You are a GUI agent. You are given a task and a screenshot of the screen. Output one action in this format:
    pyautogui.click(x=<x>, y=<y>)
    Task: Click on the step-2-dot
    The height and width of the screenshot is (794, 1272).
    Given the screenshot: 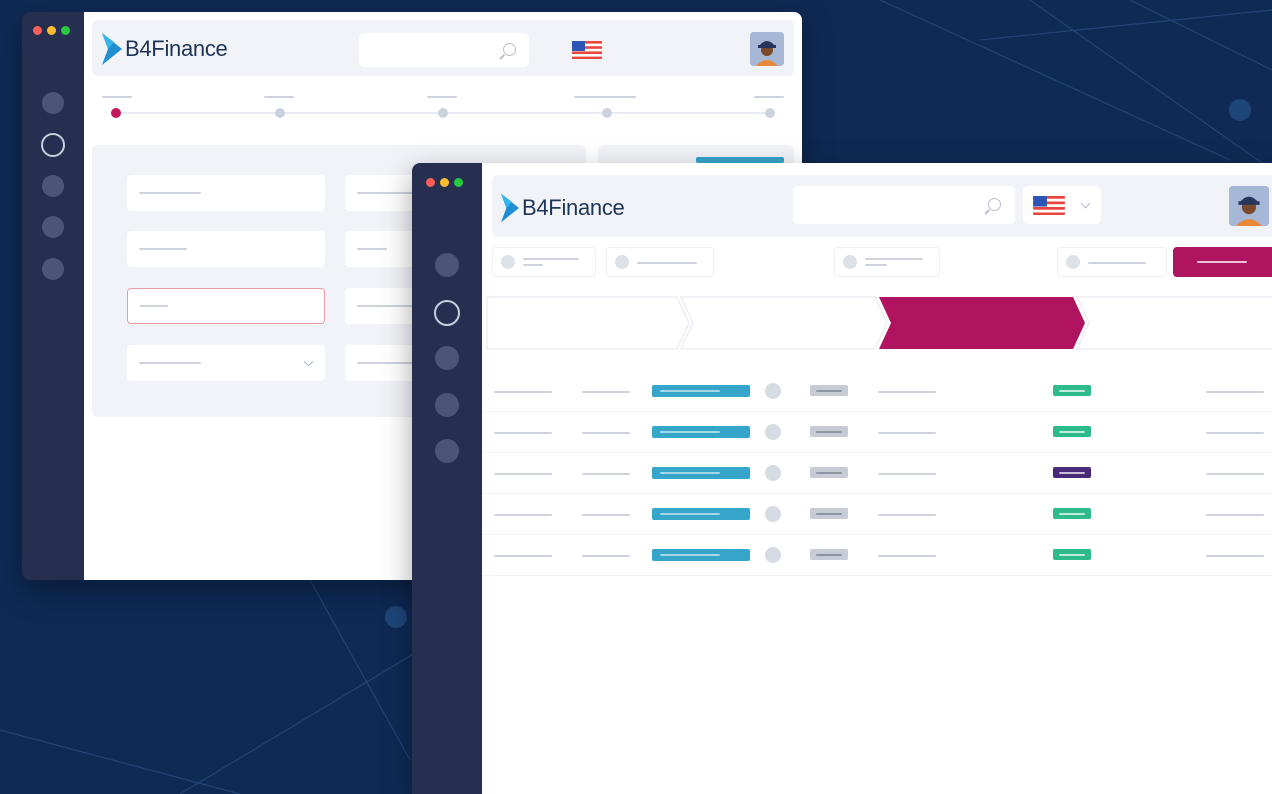 What is the action you would take?
    pyautogui.click(x=280, y=113)
    